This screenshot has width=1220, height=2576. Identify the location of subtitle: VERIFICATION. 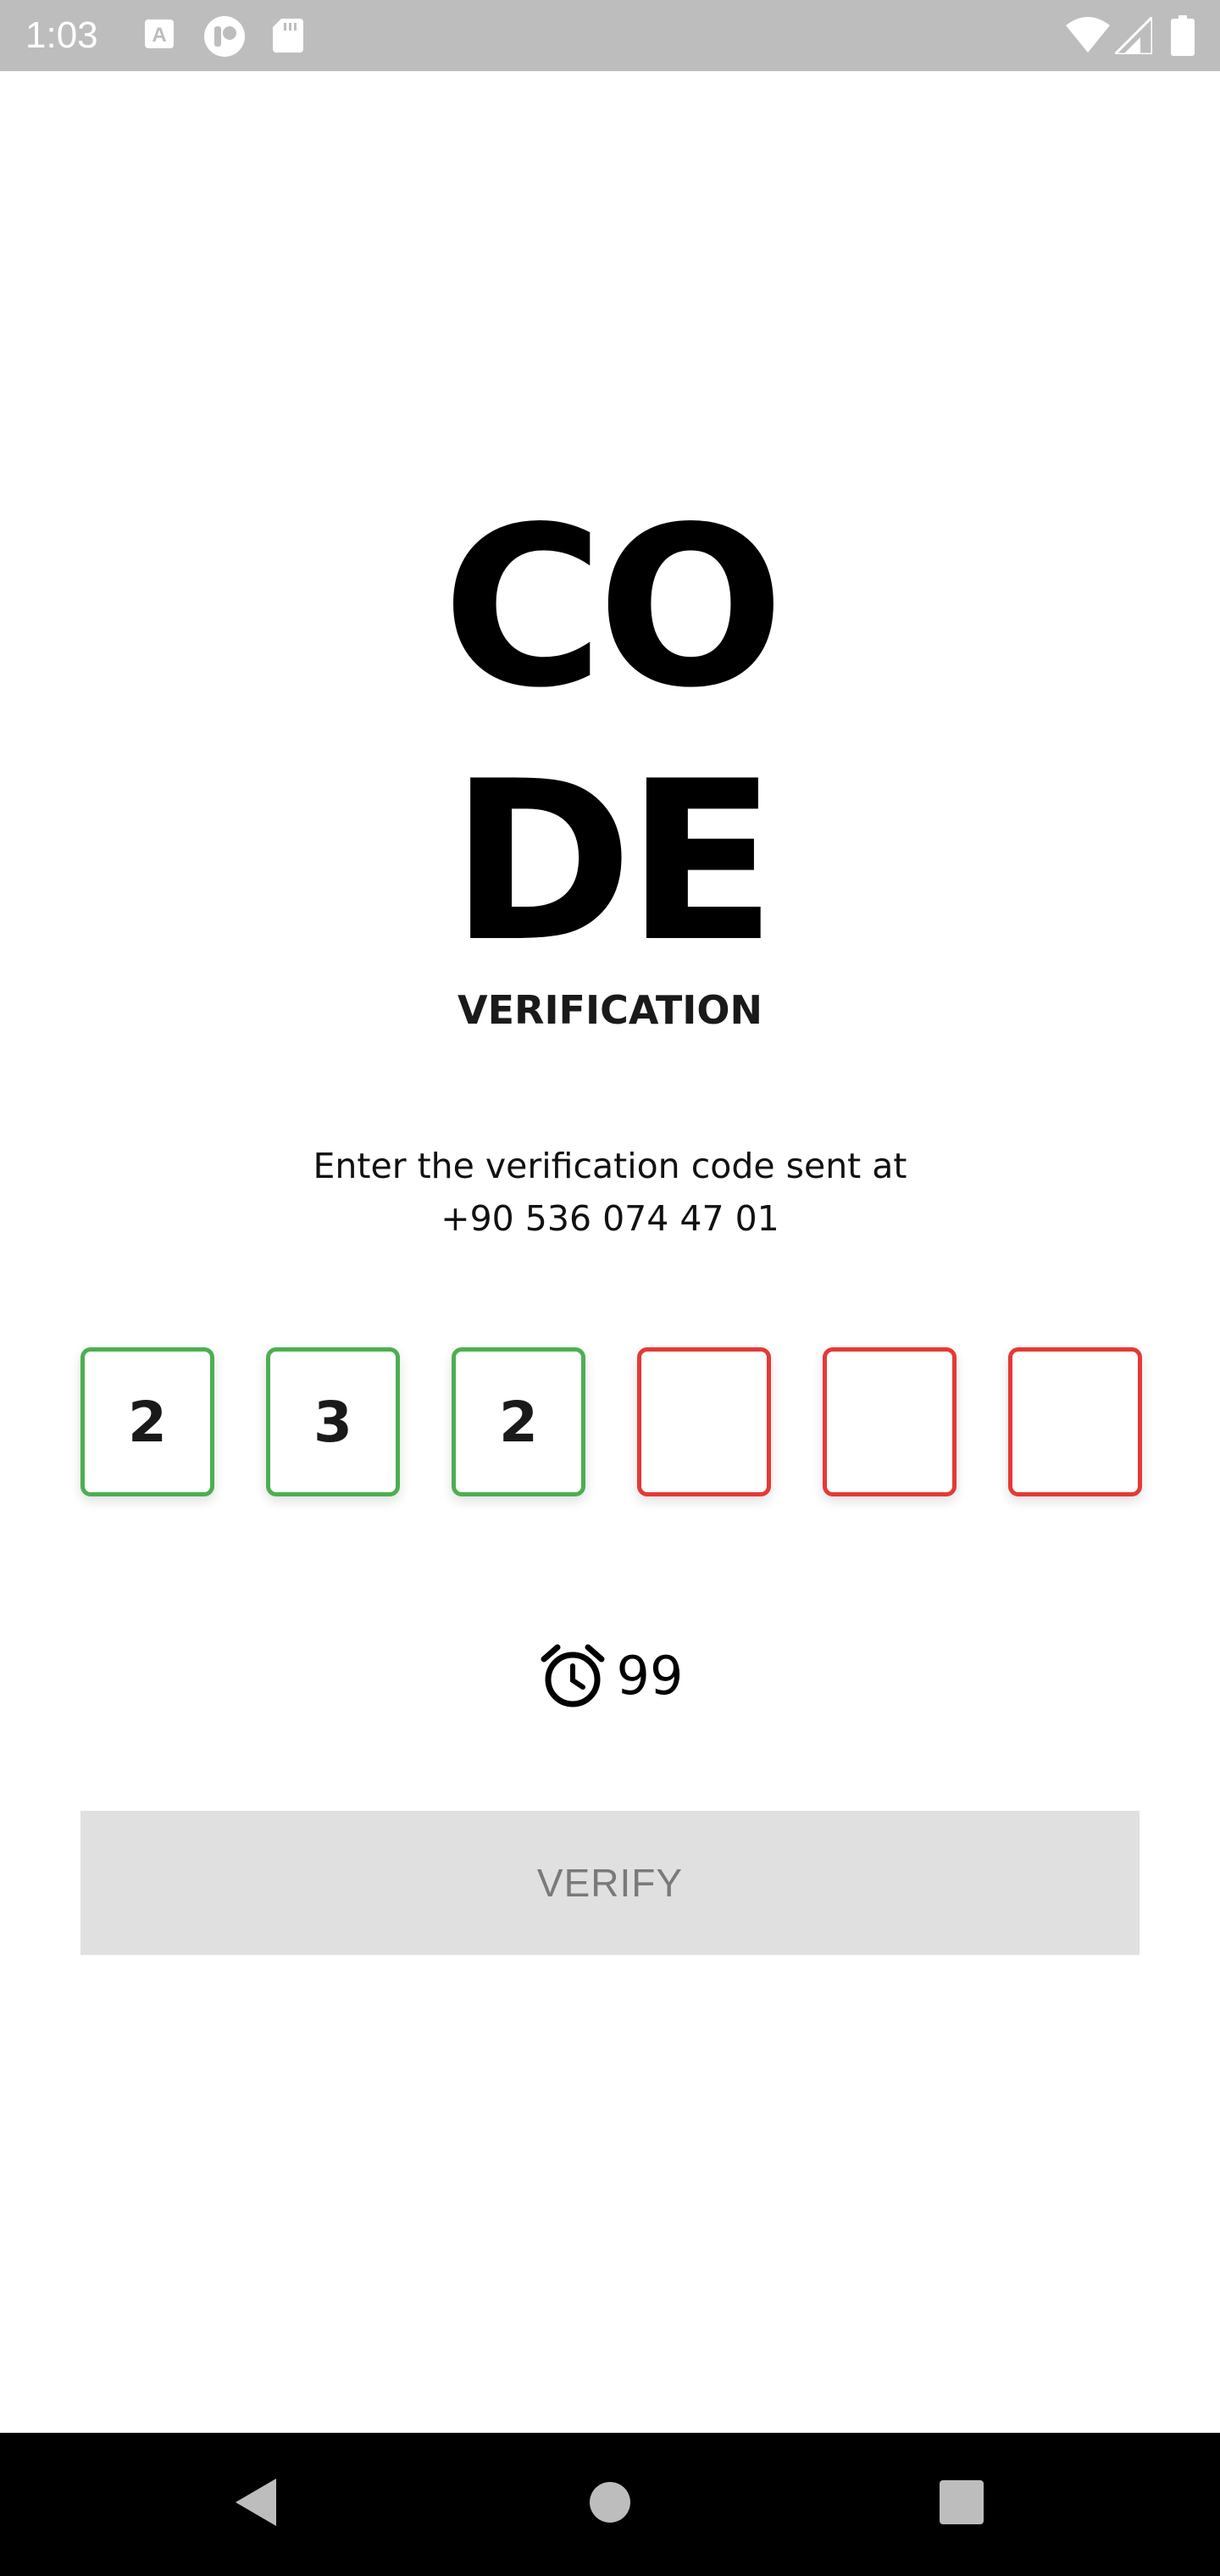
(610, 1010).